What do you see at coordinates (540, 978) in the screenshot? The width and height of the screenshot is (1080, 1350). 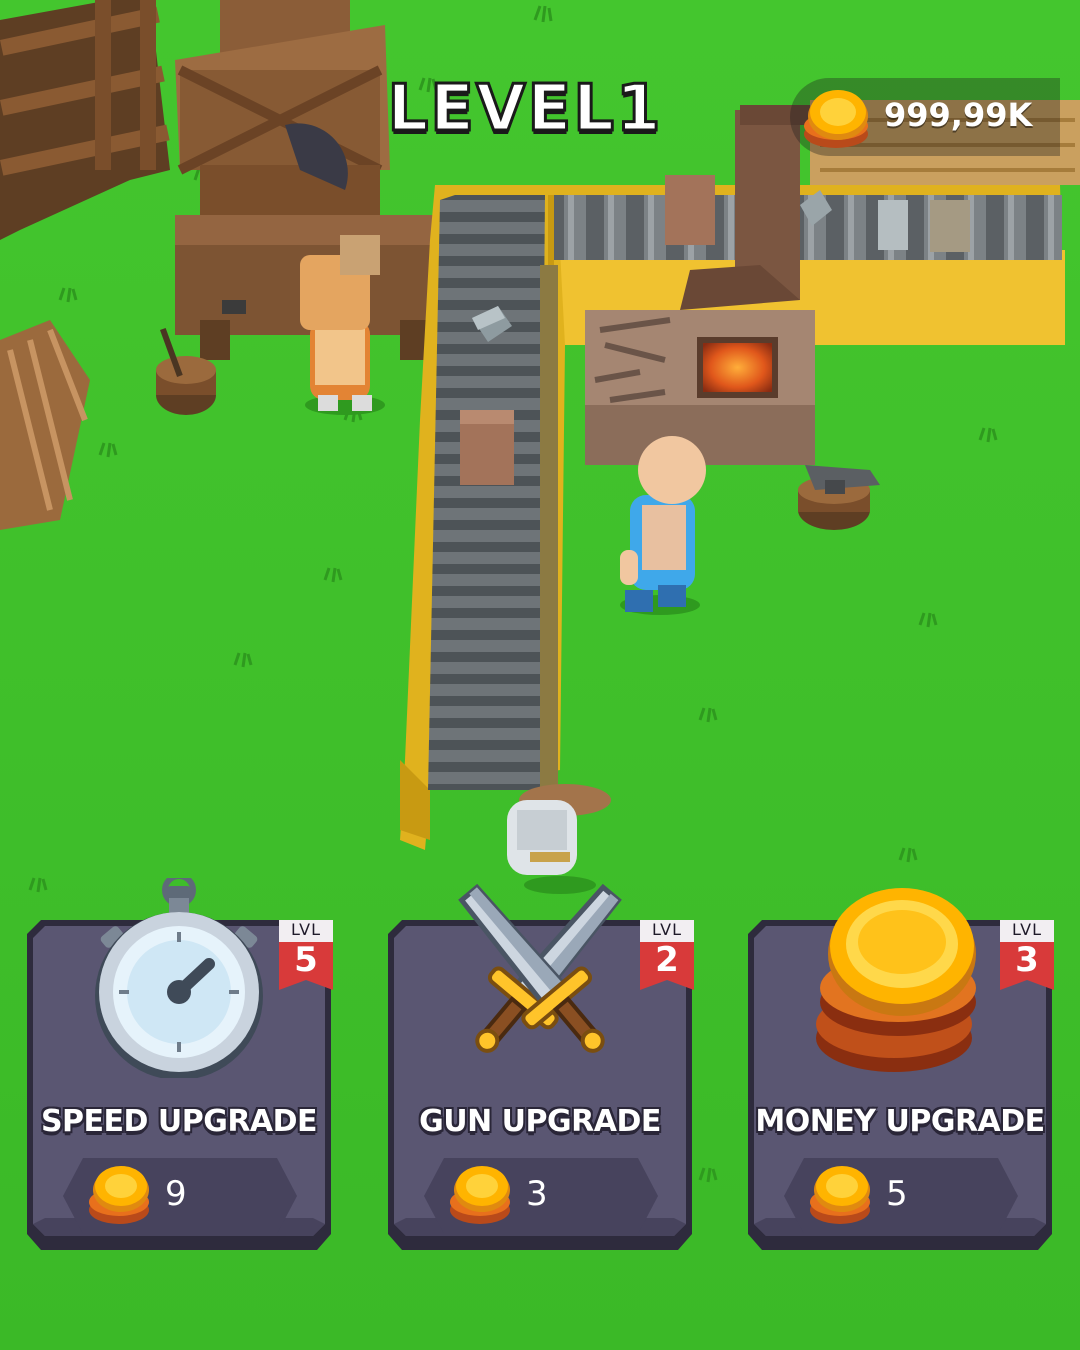 I see `crossed-swords-icon` at bounding box center [540, 978].